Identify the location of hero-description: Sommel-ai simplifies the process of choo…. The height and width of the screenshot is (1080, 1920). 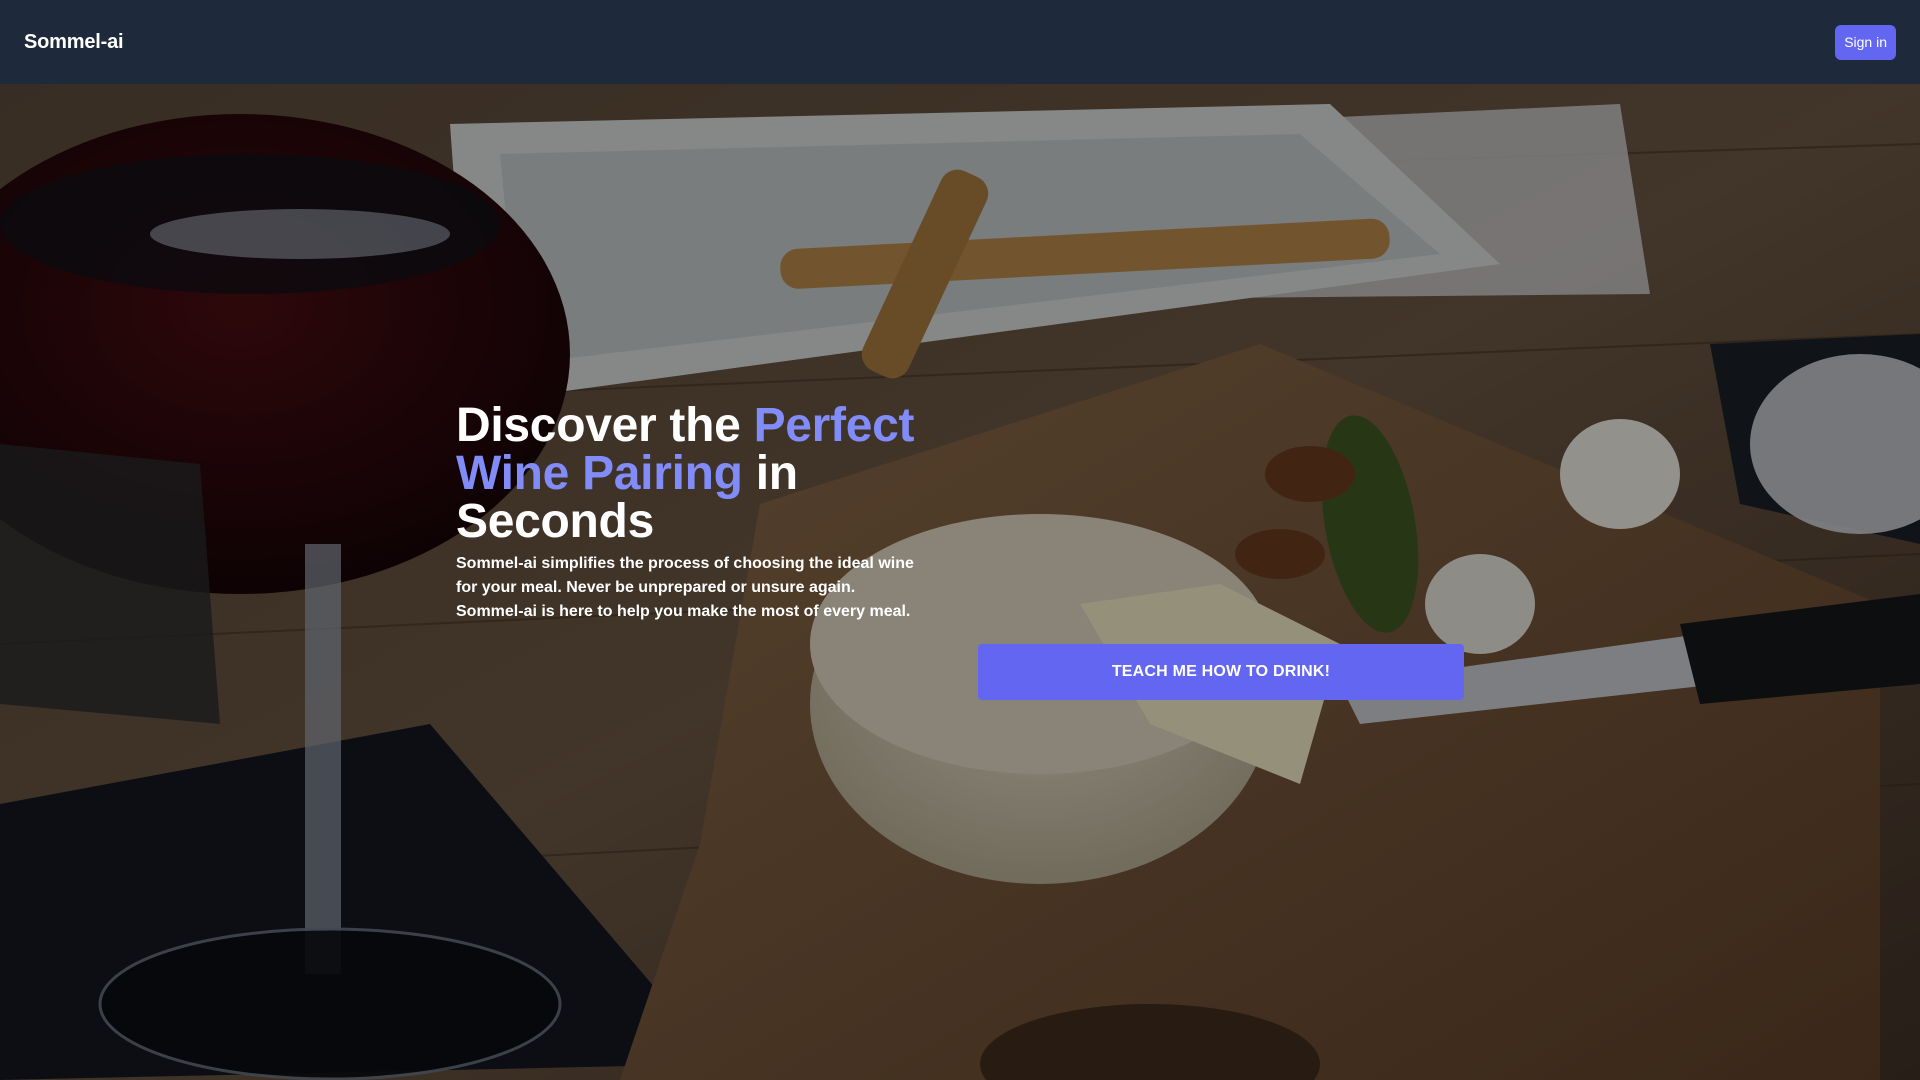
(685, 587).